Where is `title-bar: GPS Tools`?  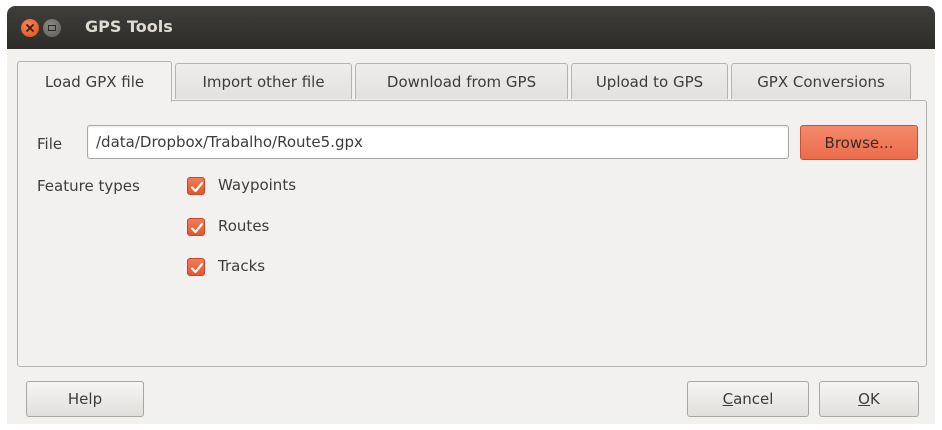 title-bar: GPS Tools is located at coordinates (471, 27).